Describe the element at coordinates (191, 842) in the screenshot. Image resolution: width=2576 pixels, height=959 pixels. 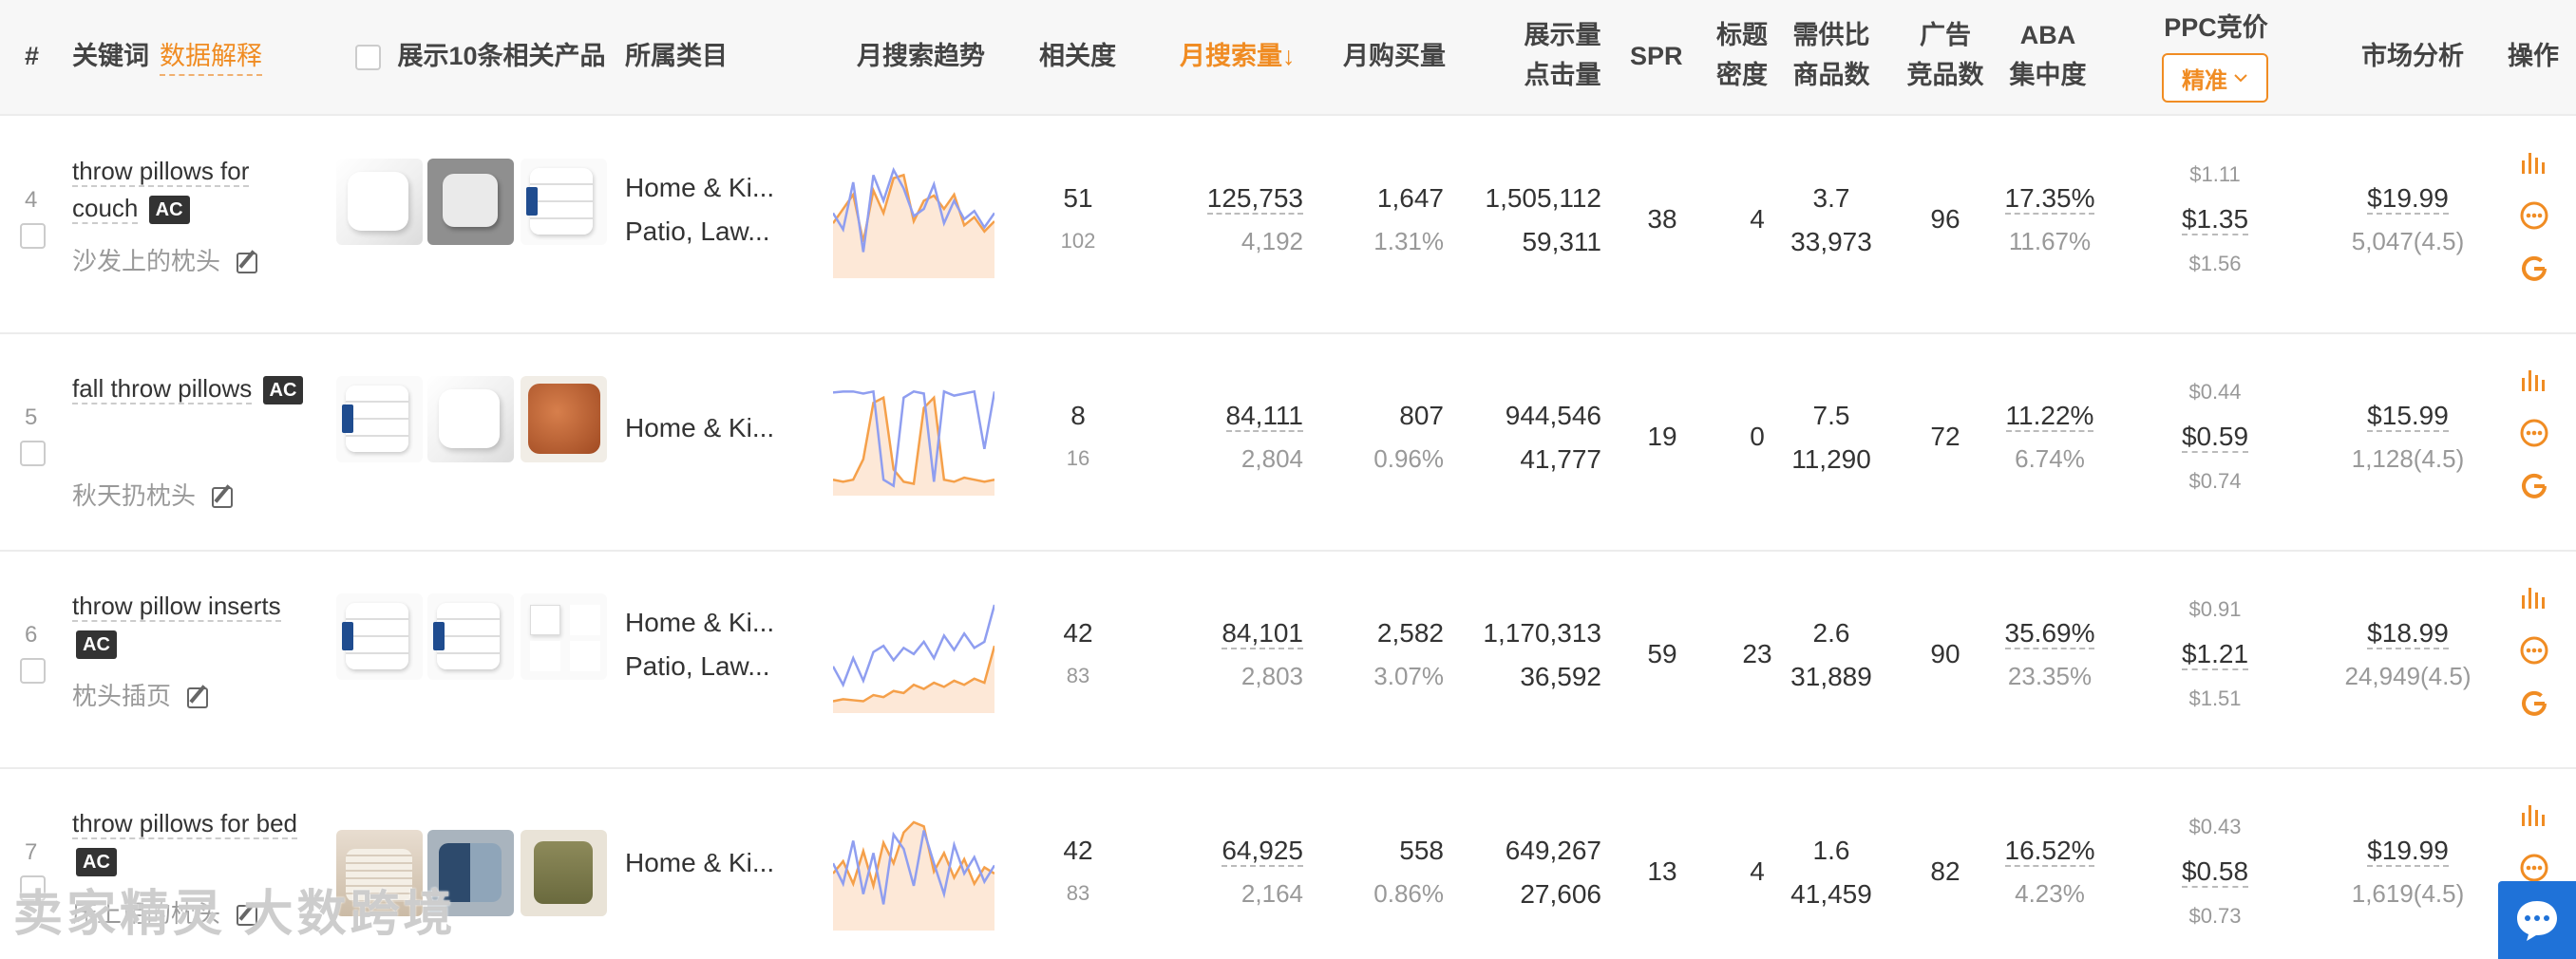
I see `keyword-cell: throw pillows for bed AC` at that location.